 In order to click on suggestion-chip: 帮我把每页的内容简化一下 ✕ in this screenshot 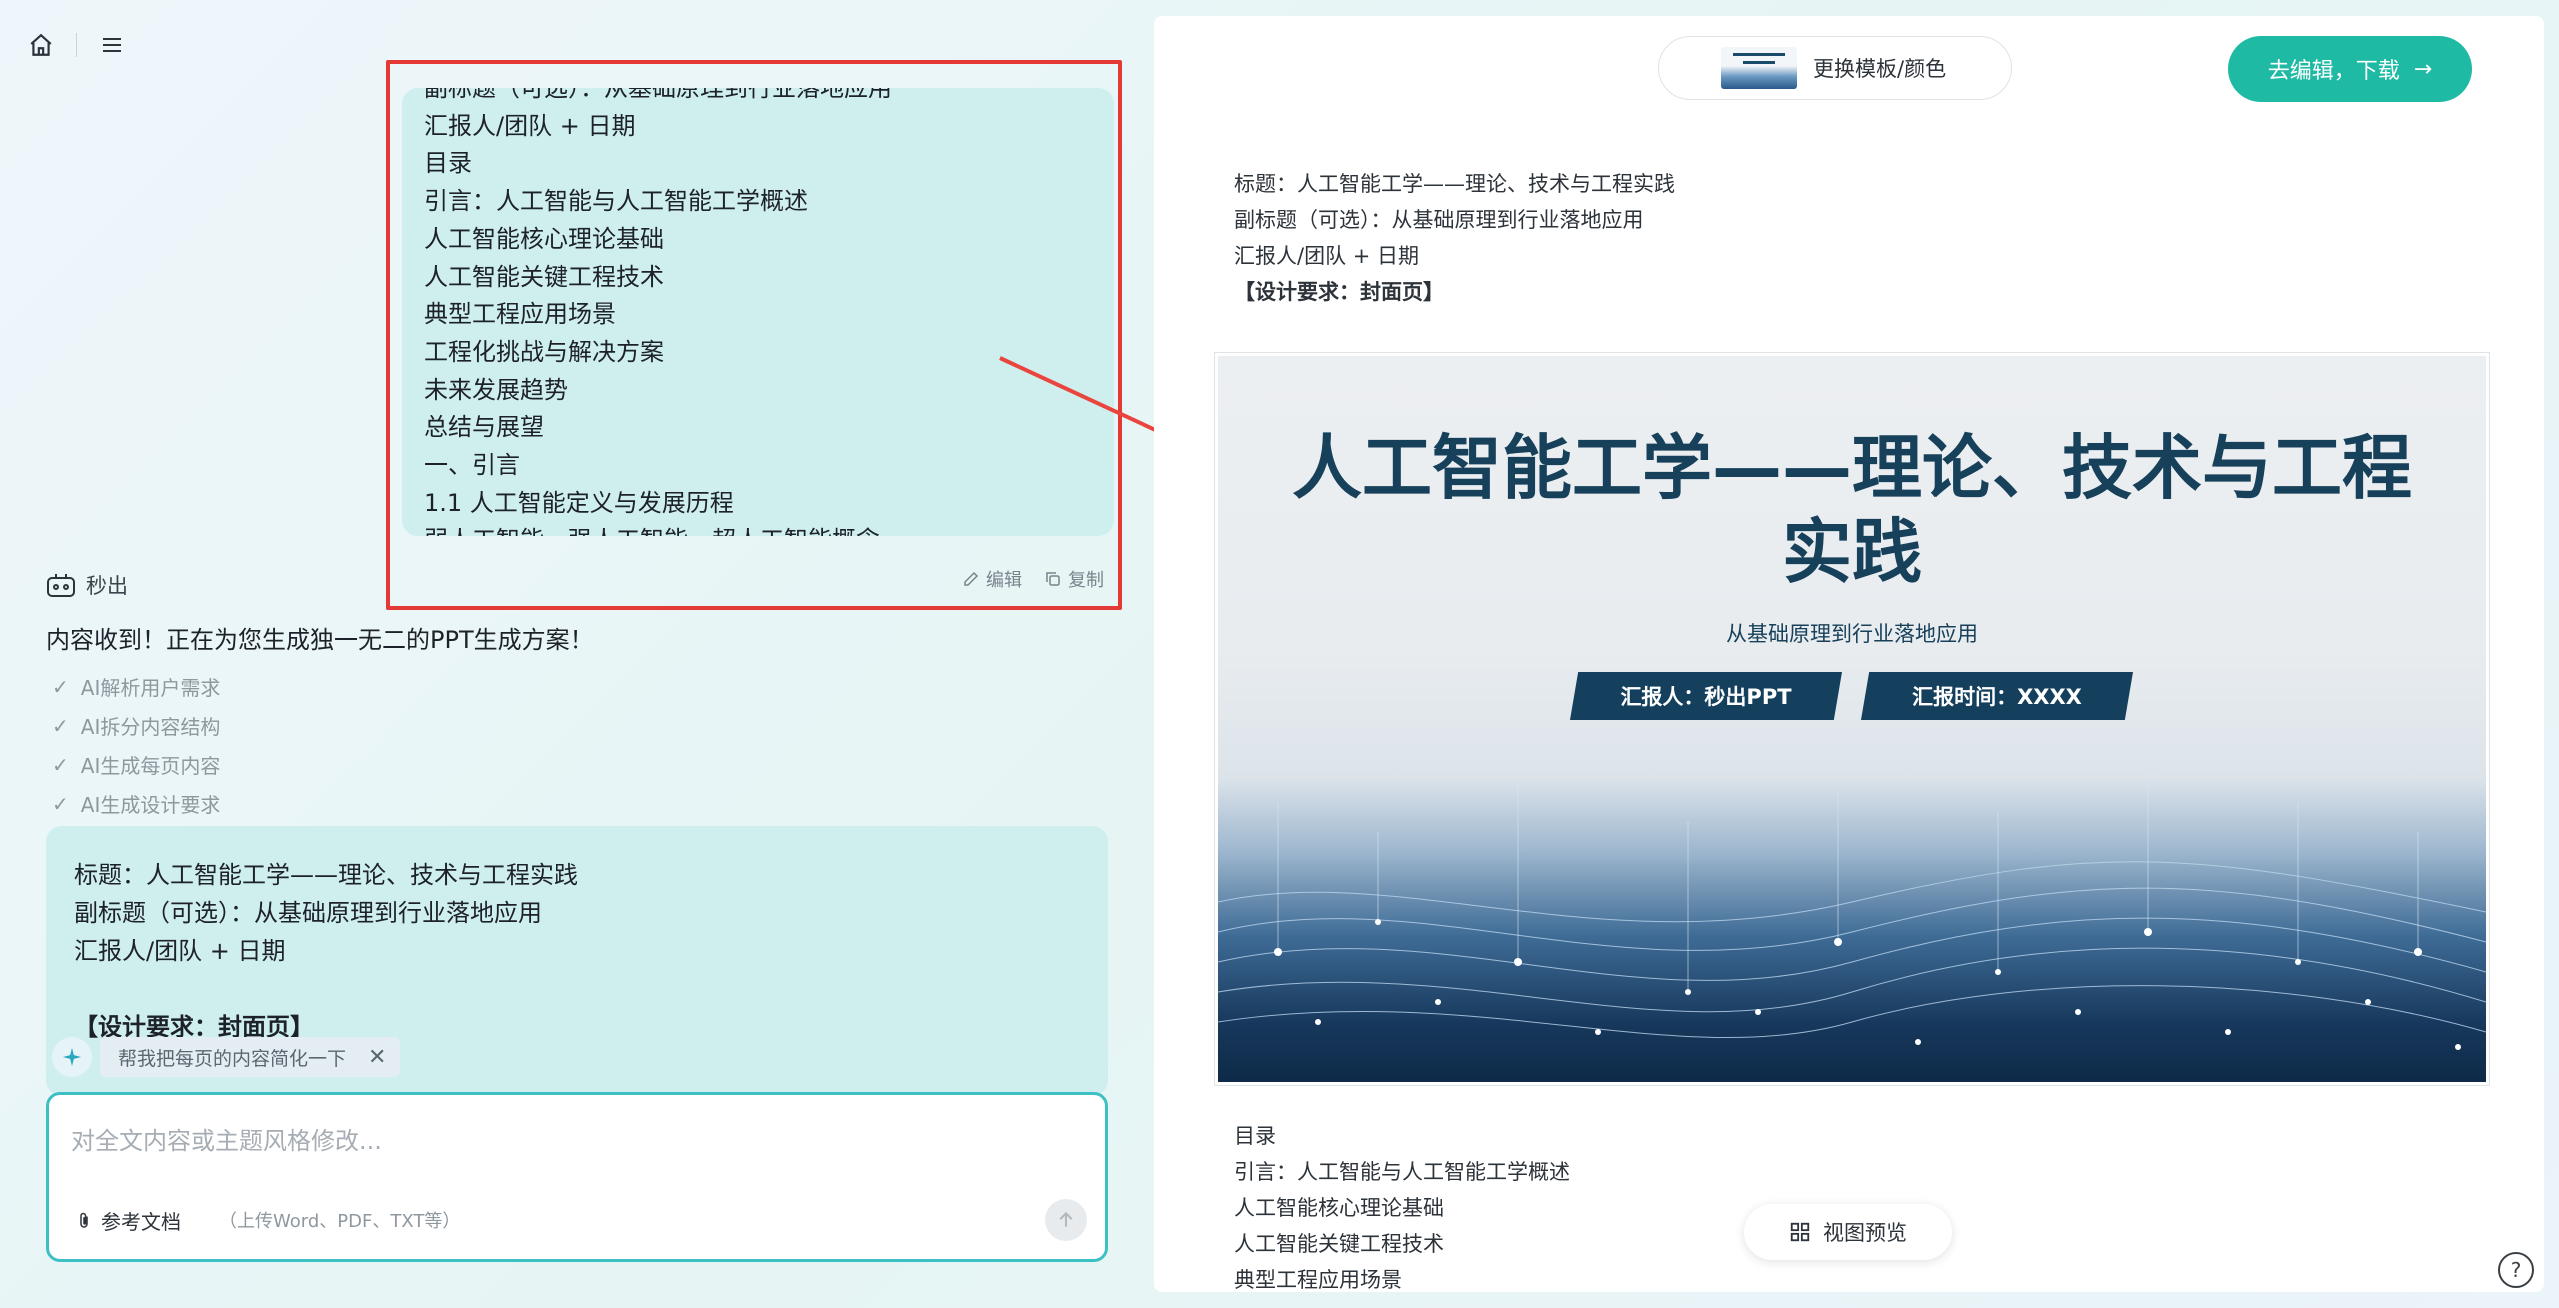, I will do `click(226, 1057)`.